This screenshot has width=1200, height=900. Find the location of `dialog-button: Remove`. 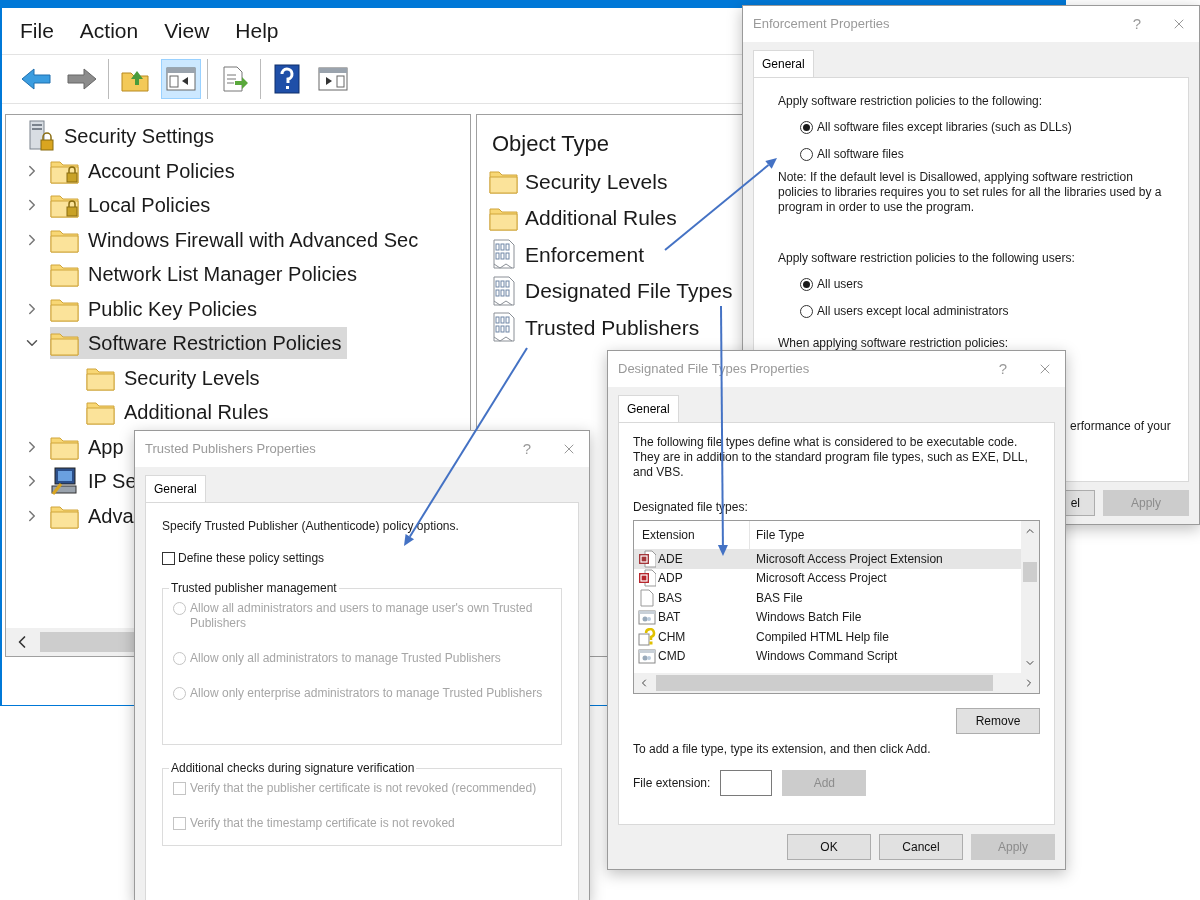

dialog-button: Remove is located at coordinates (998, 721).